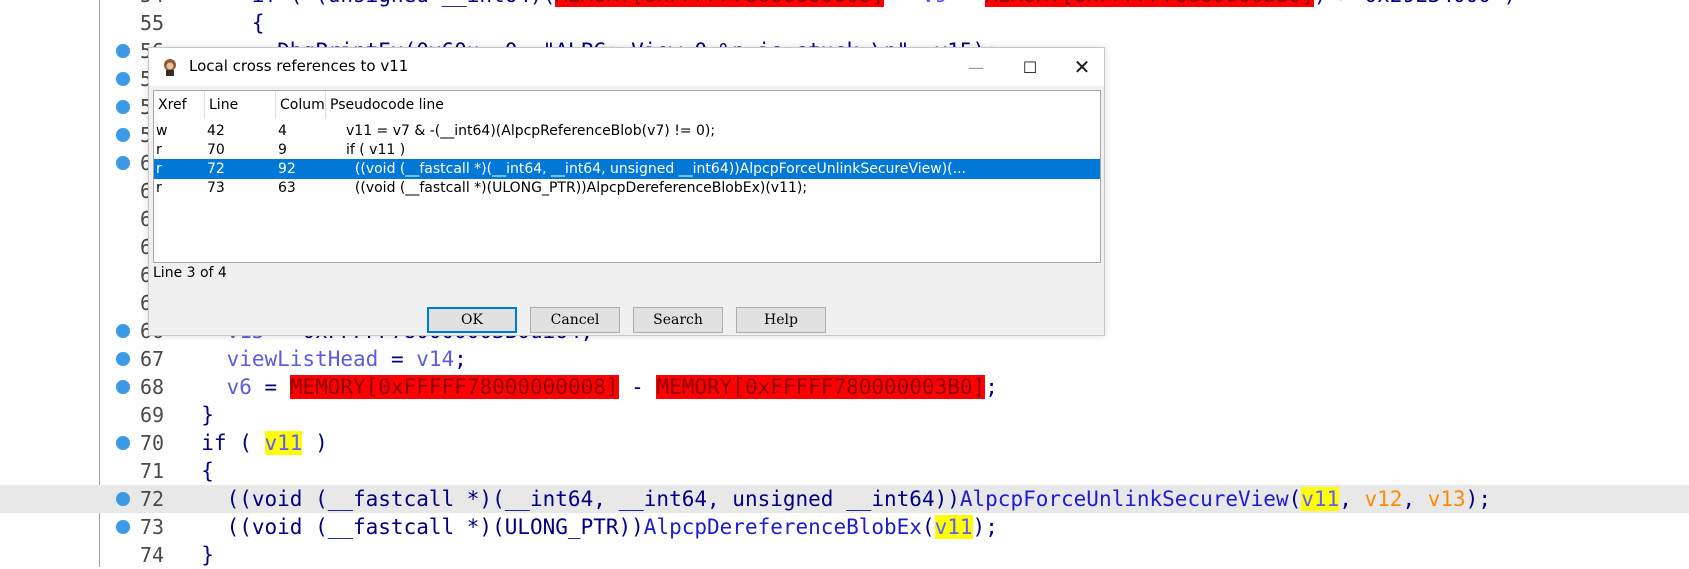 Image resolution: width=1689 pixels, height=569 pixels. I want to click on column-header-column: Colum, so click(301, 105).